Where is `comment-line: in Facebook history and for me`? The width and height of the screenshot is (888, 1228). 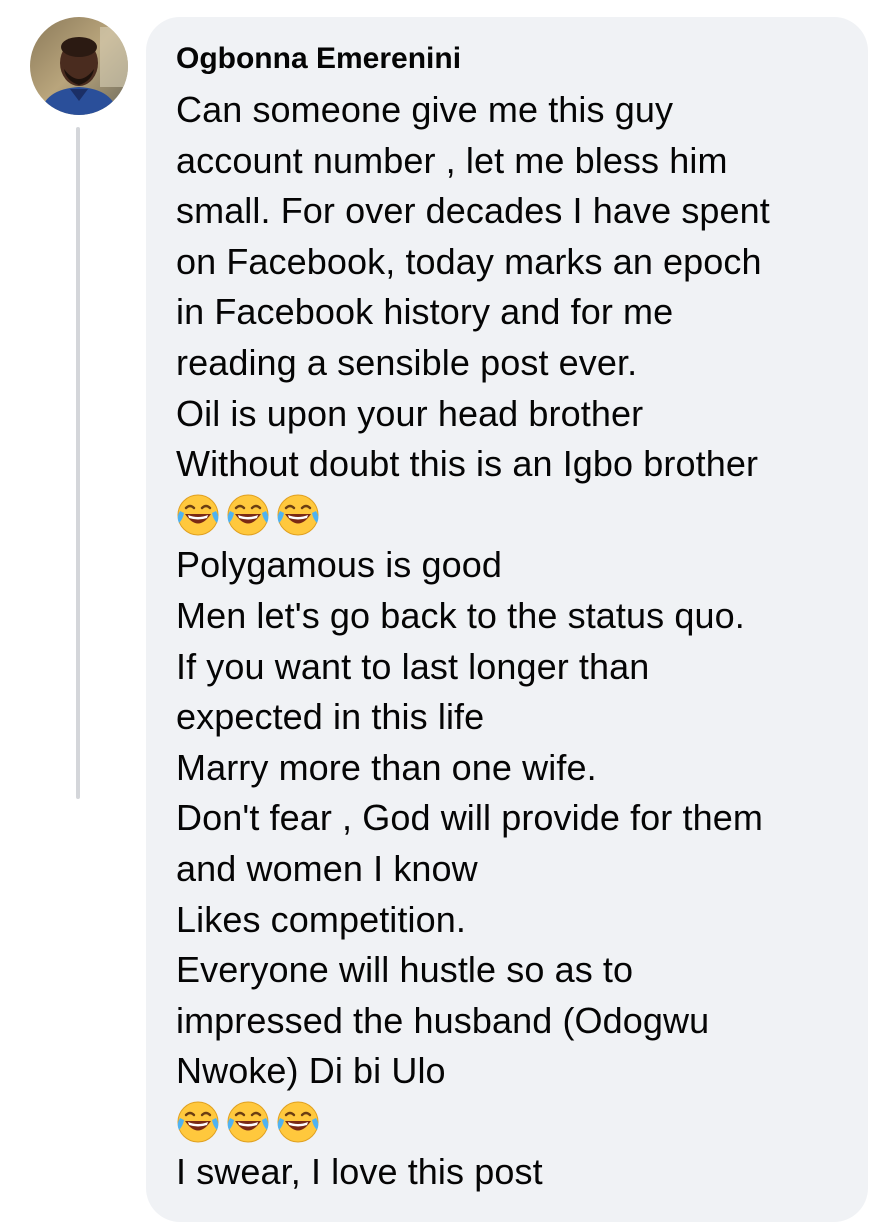 comment-line: in Facebook history and for me is located at coordinates (425, 312).